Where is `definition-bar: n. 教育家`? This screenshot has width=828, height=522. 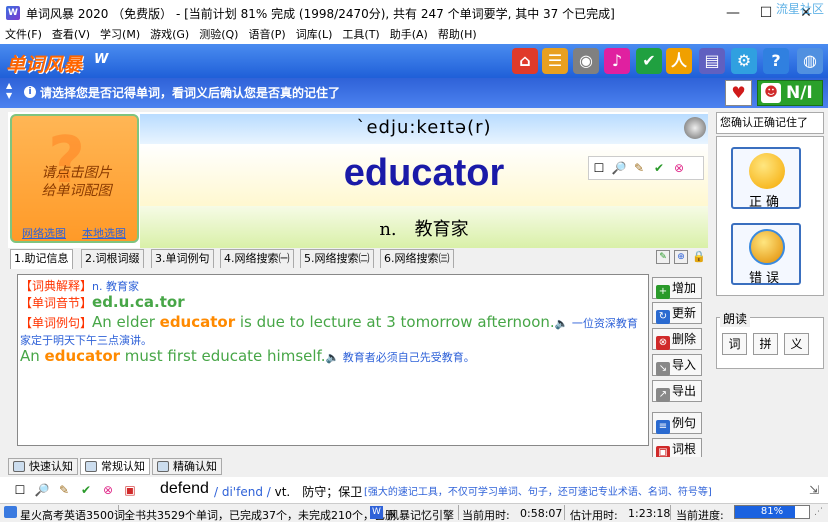 definition-bar: n. 教育家 is located at coordinates (424, 227).